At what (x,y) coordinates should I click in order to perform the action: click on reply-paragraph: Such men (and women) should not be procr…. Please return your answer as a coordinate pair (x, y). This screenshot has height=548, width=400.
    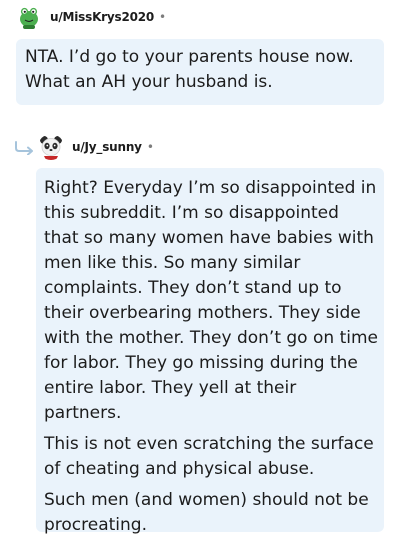
    Looking at the image, I should click on (206, 512).